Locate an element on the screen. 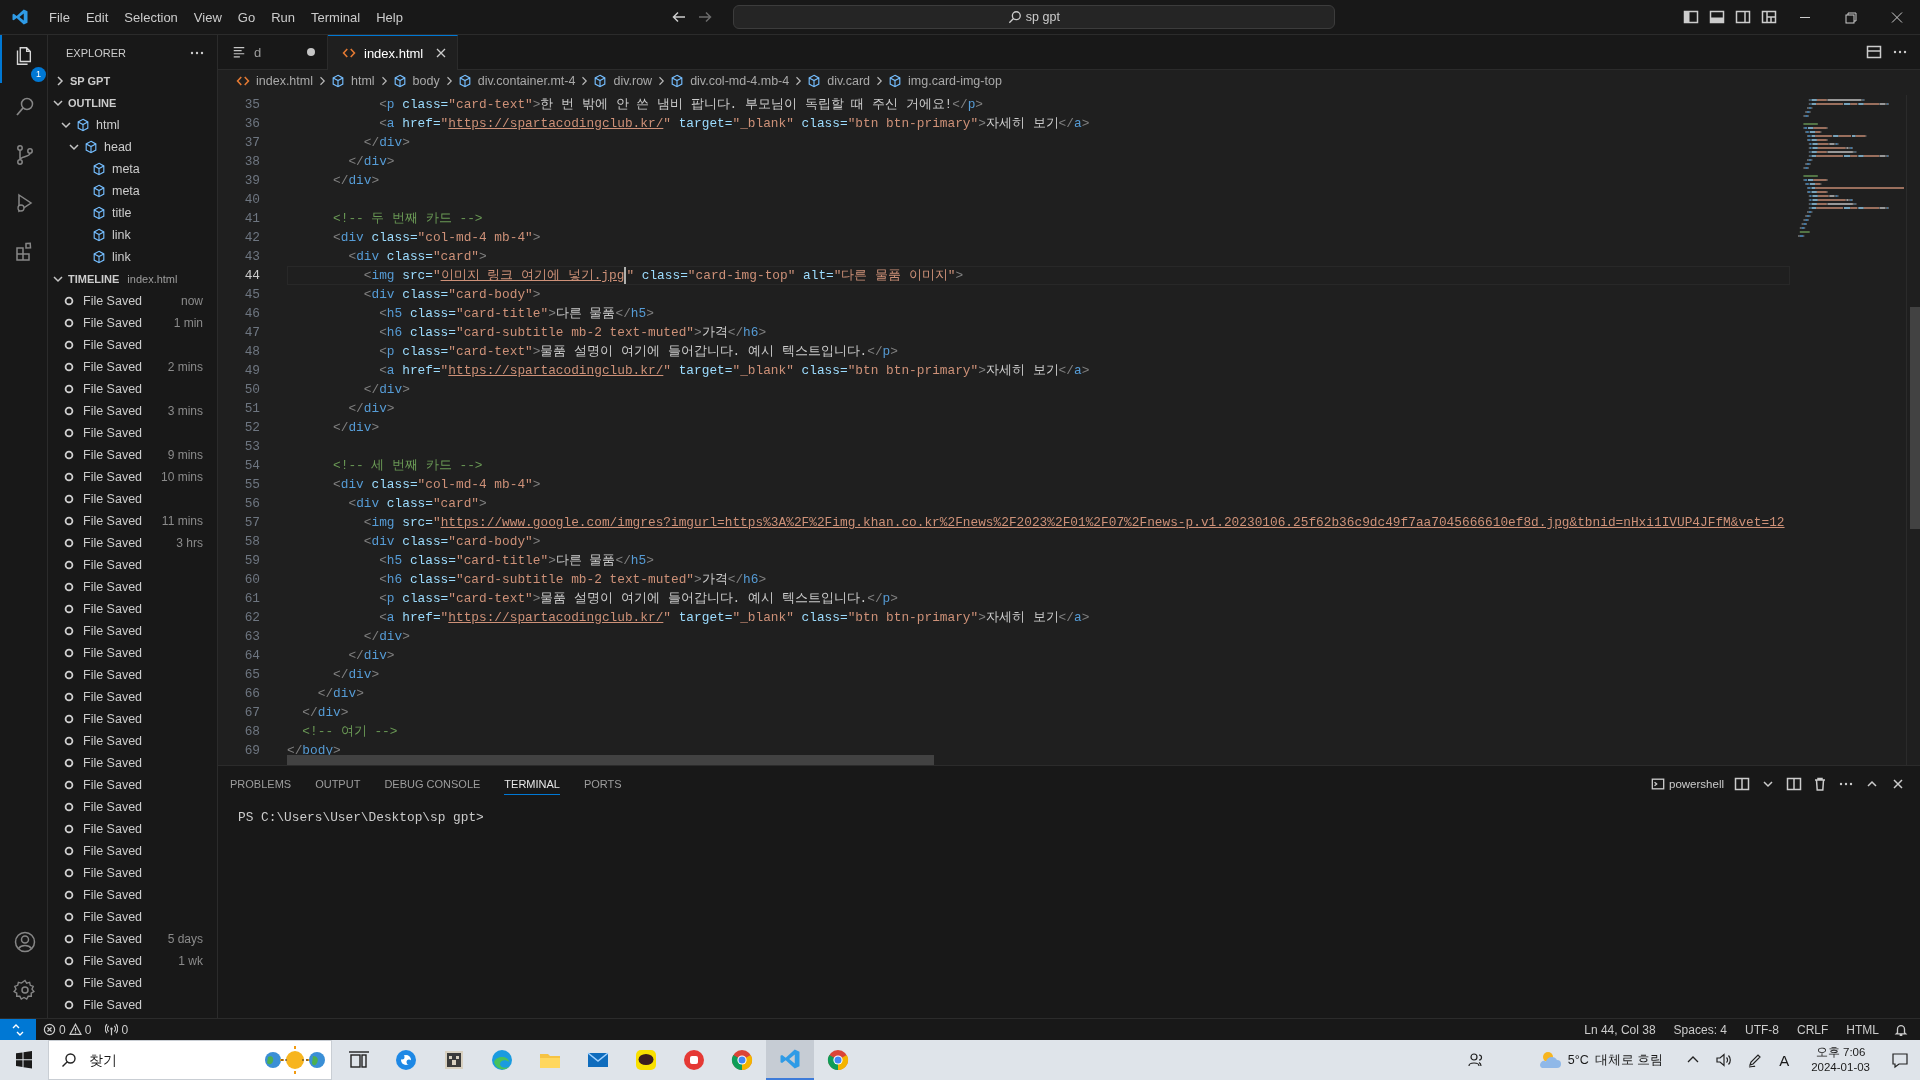  breadcrumb: body is located at coordinates (416, 81).